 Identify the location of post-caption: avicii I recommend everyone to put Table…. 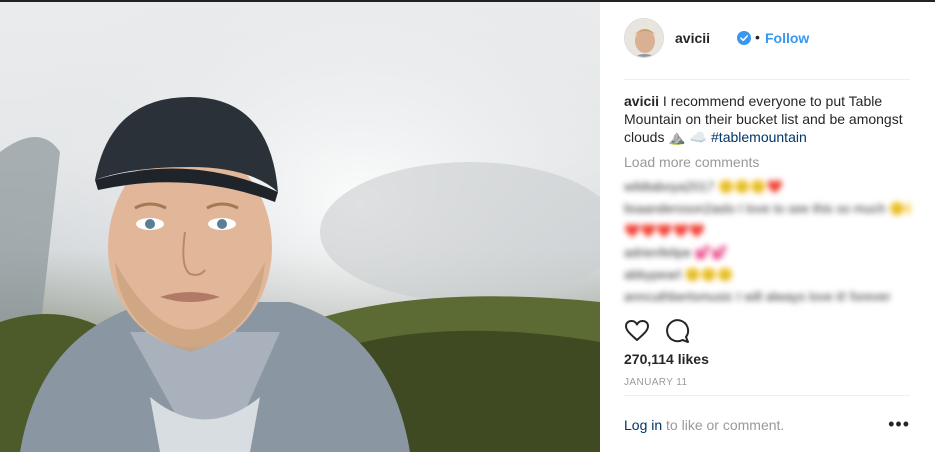
(767, 119).